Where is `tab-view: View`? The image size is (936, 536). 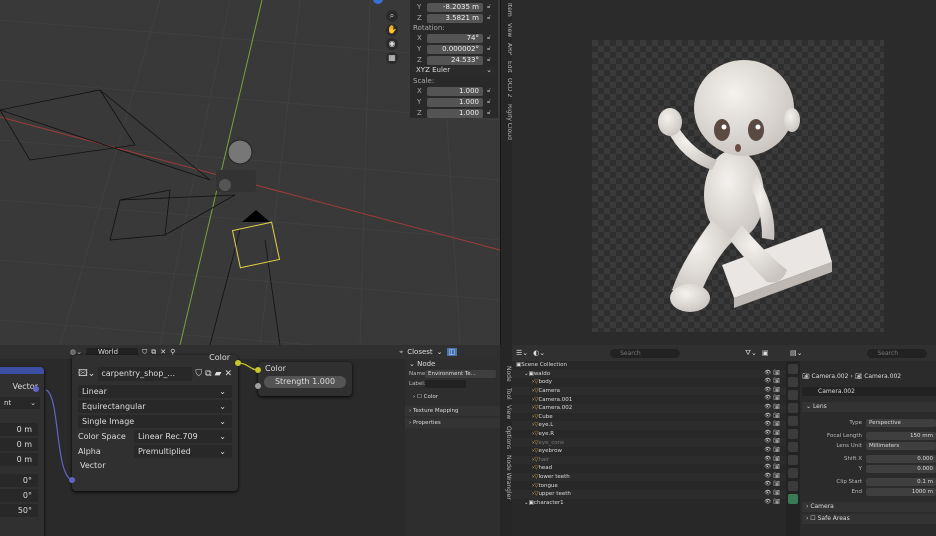 tab-view: View is located at coordinates (506, 412).